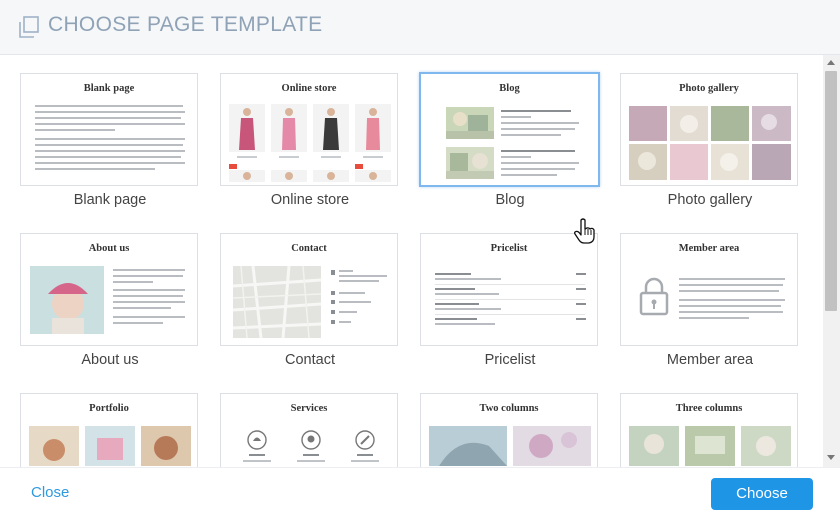 This screenshot has height=525, width=840. What do you see at coordinates (309, 408) in the screenshot?
I see `thumb-title: Services` at bounding box center [309, 408].